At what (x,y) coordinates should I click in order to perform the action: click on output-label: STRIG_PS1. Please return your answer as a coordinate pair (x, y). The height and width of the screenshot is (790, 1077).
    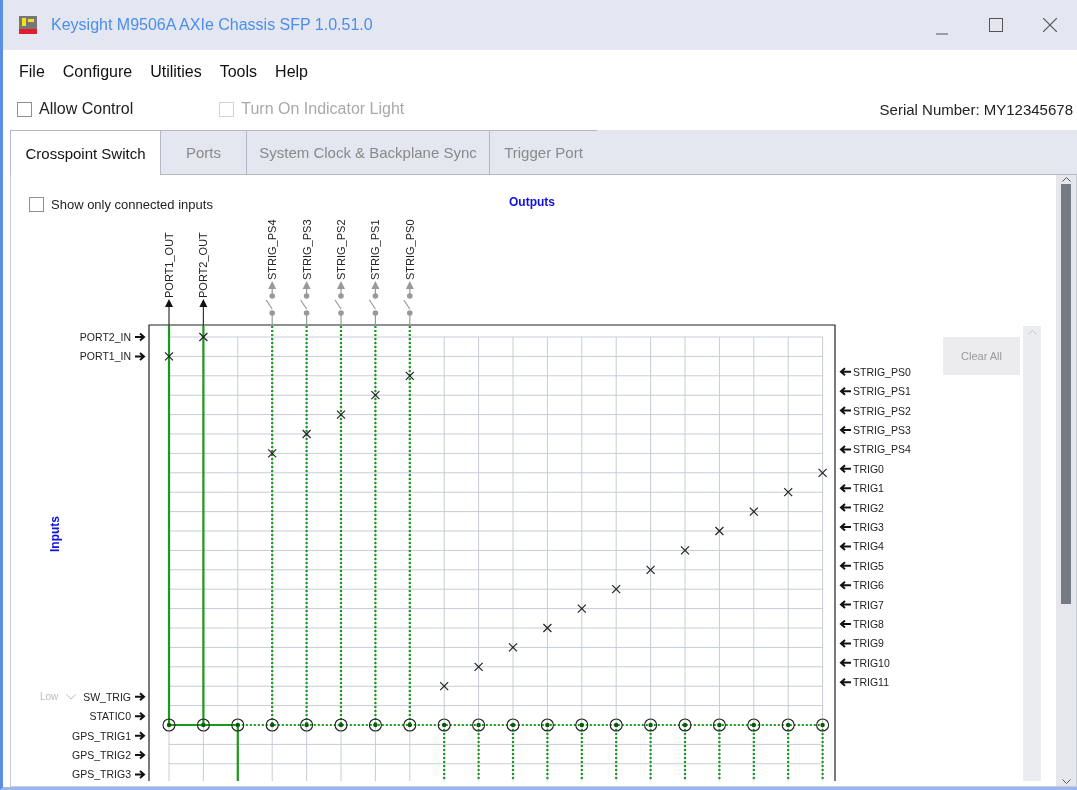
    Looking at the image, I should click on (375, 249).